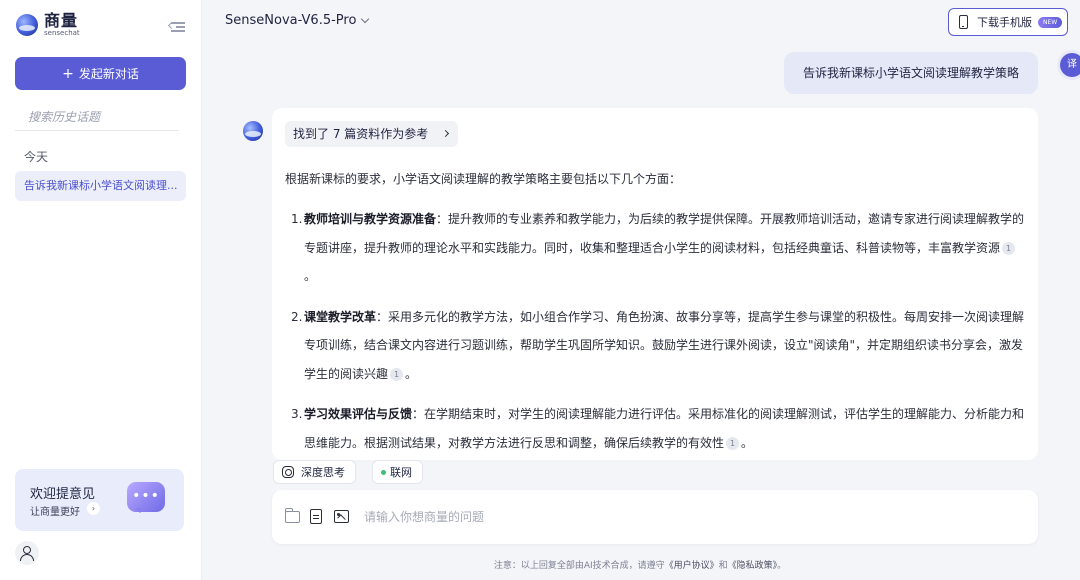 The width and height of the screenshot is (1080, 580). What do you see at coordinates (291, 20) in the screenshot?
I see `model-name: SenseNova-V6.5-Pro` at bounding box center [291, 20].